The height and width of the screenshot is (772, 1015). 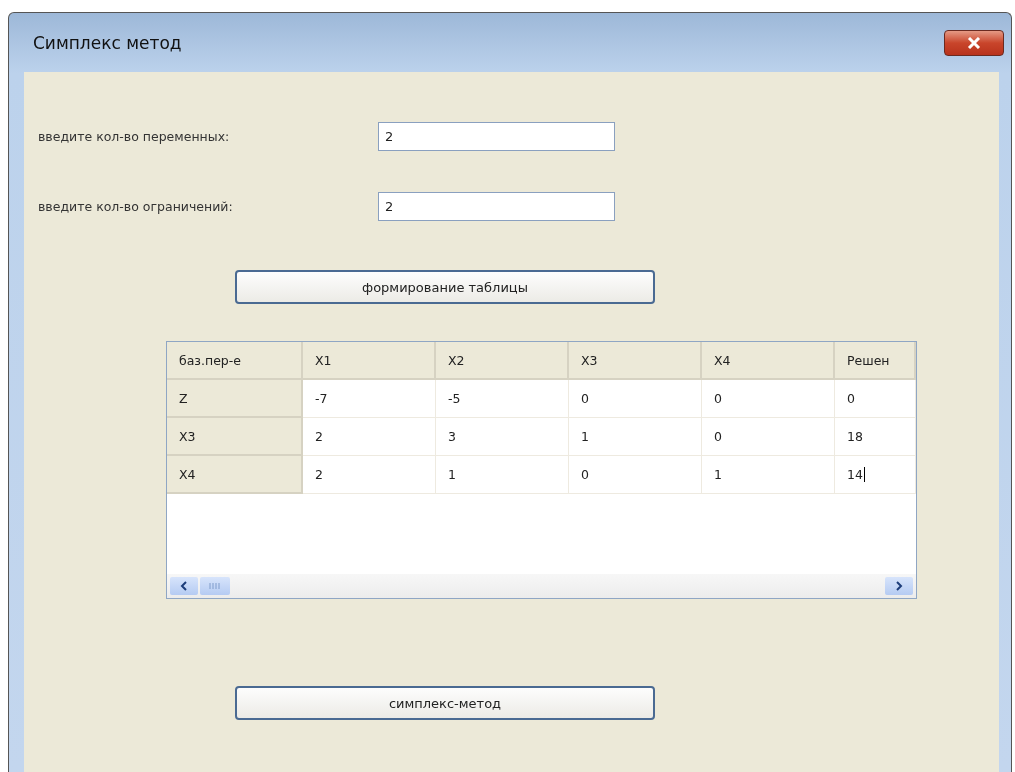 I want to click on field-label: введите кол-во переменных:, so click(x=134, y=136).